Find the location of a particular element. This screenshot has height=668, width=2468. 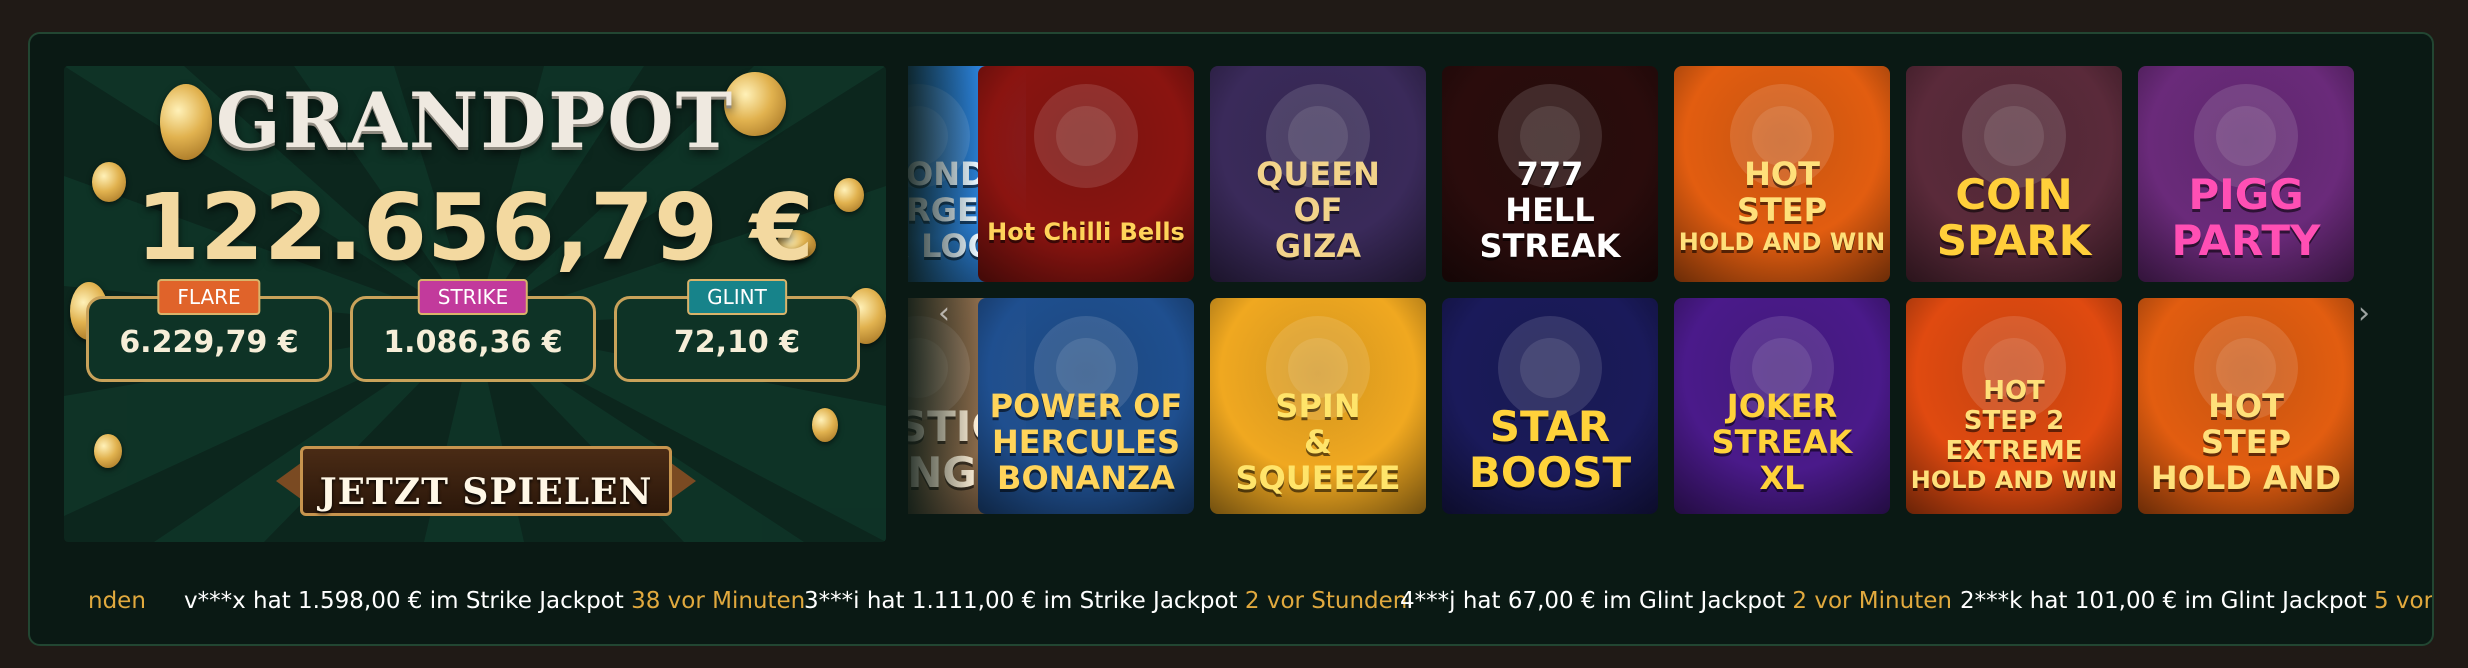

ticker-text: 2***k hat 101,00 € im Glint Jackpot is located at coordinates (2167, 601).